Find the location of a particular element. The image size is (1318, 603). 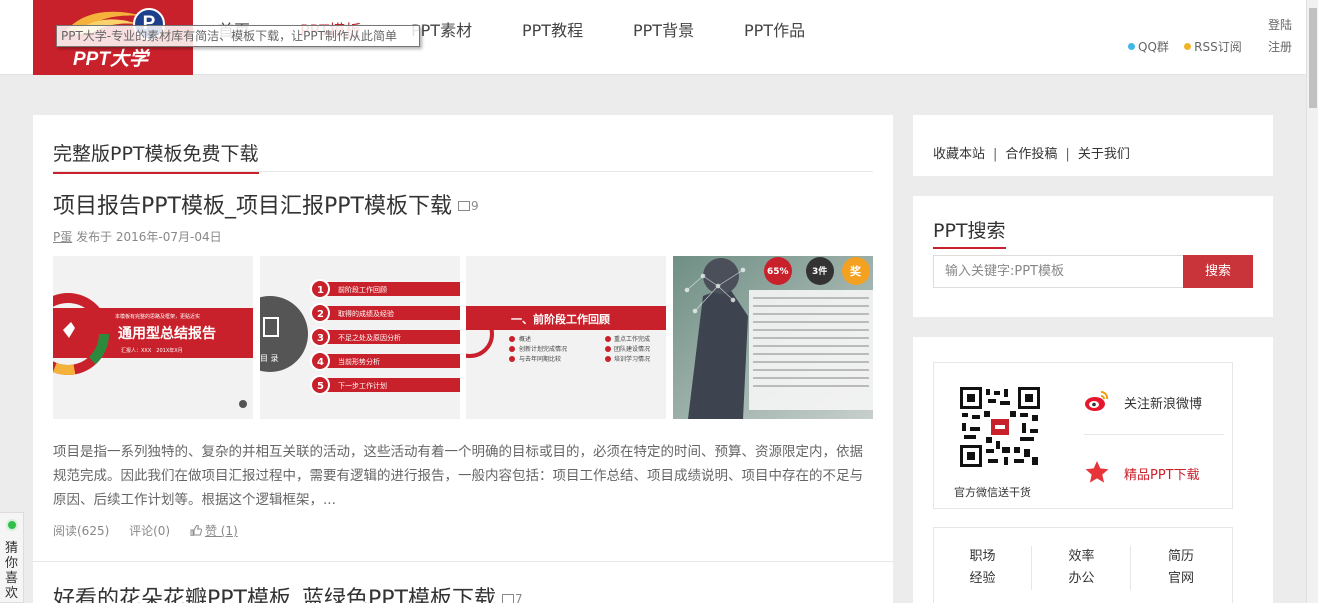

like-button: 赞 (1) is located at coordinates (222, 531).